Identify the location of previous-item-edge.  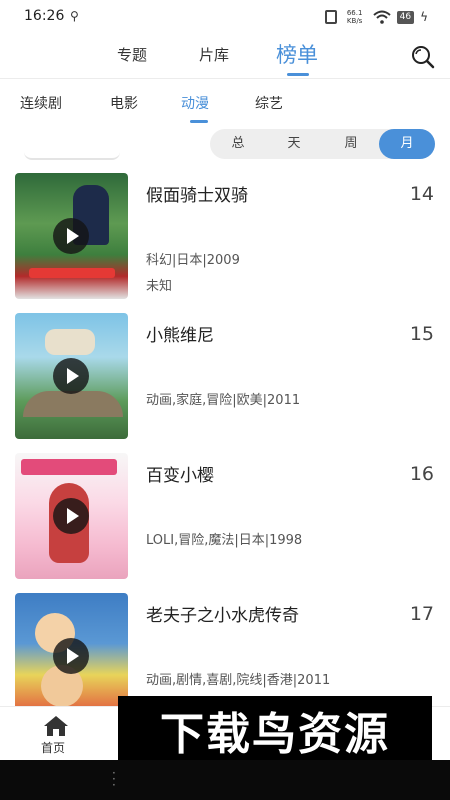
(72, 156).